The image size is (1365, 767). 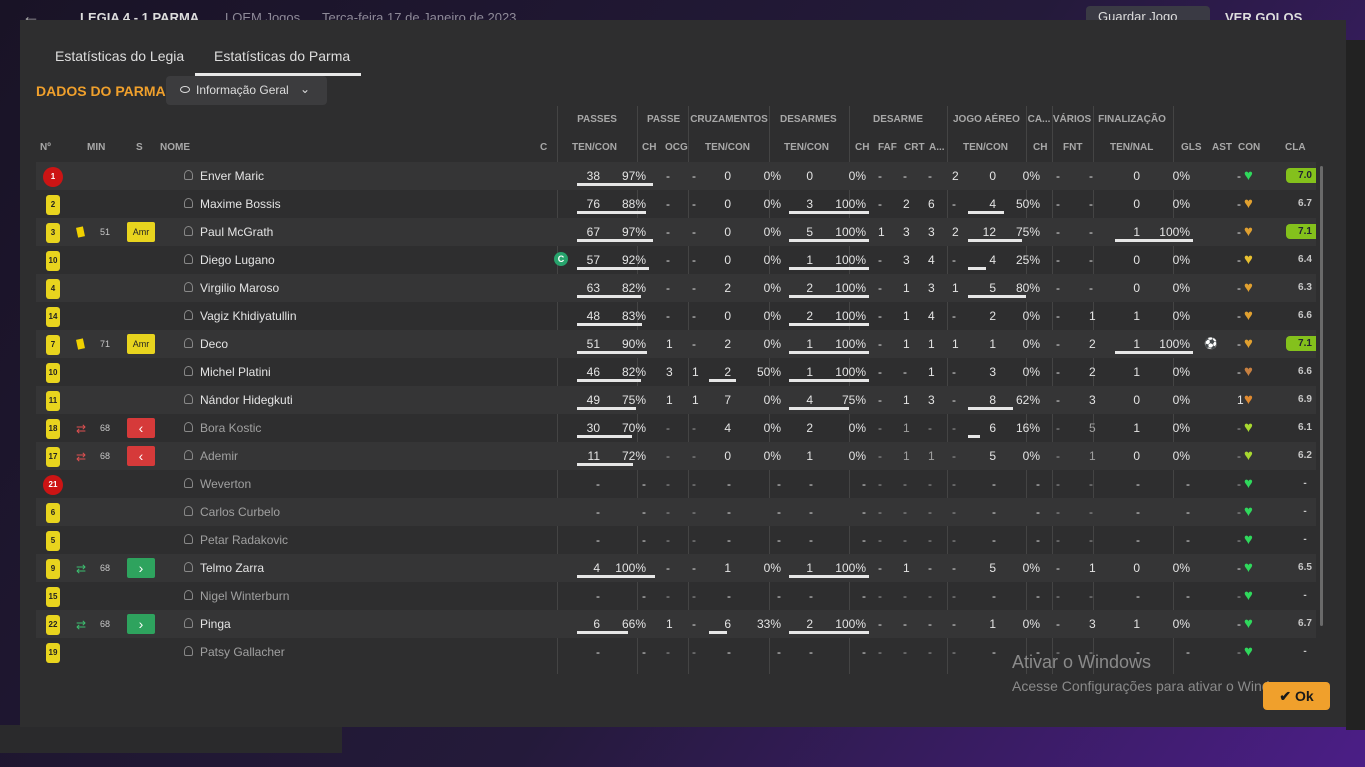 What do you see at coordinates (139, 147) in the screenshot?
I see `col-header-s: S` at bounding box center [139, 147].